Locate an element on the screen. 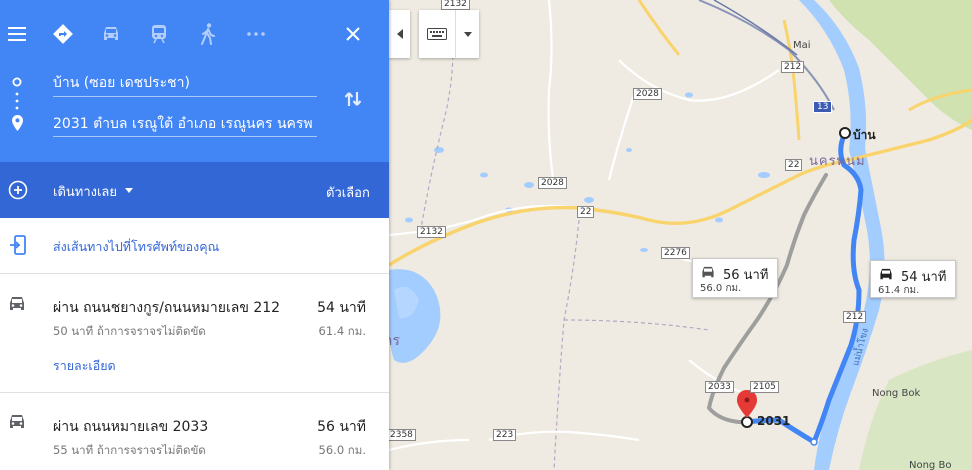 The width and height of the screenshot is (972, 470). origin-underline is located at coordinates (185, 96).